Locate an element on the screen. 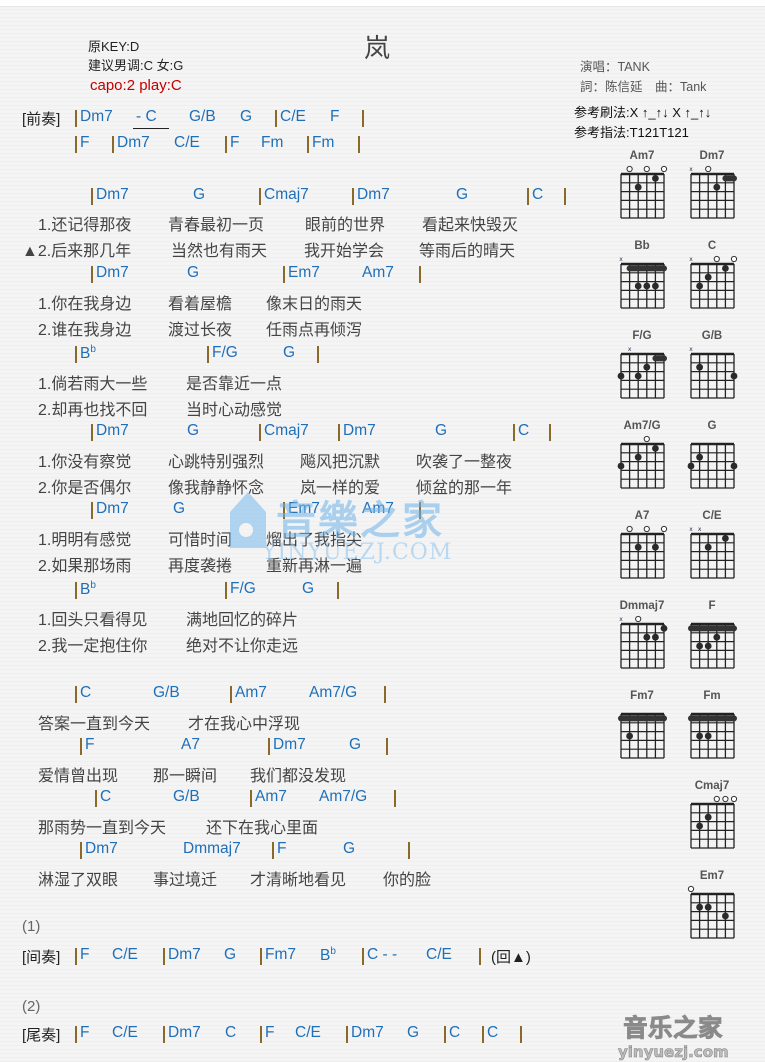  lyric: 答案一直到今天 is located at coordinates (94, 724).